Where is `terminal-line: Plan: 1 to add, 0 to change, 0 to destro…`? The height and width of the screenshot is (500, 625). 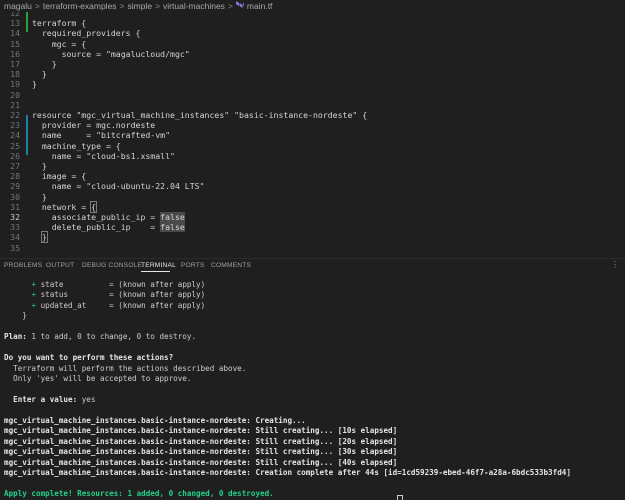 terminal-line: Plan: 1 to add, 0 to change, 0 to destro… is located at coordinates (100, 337).